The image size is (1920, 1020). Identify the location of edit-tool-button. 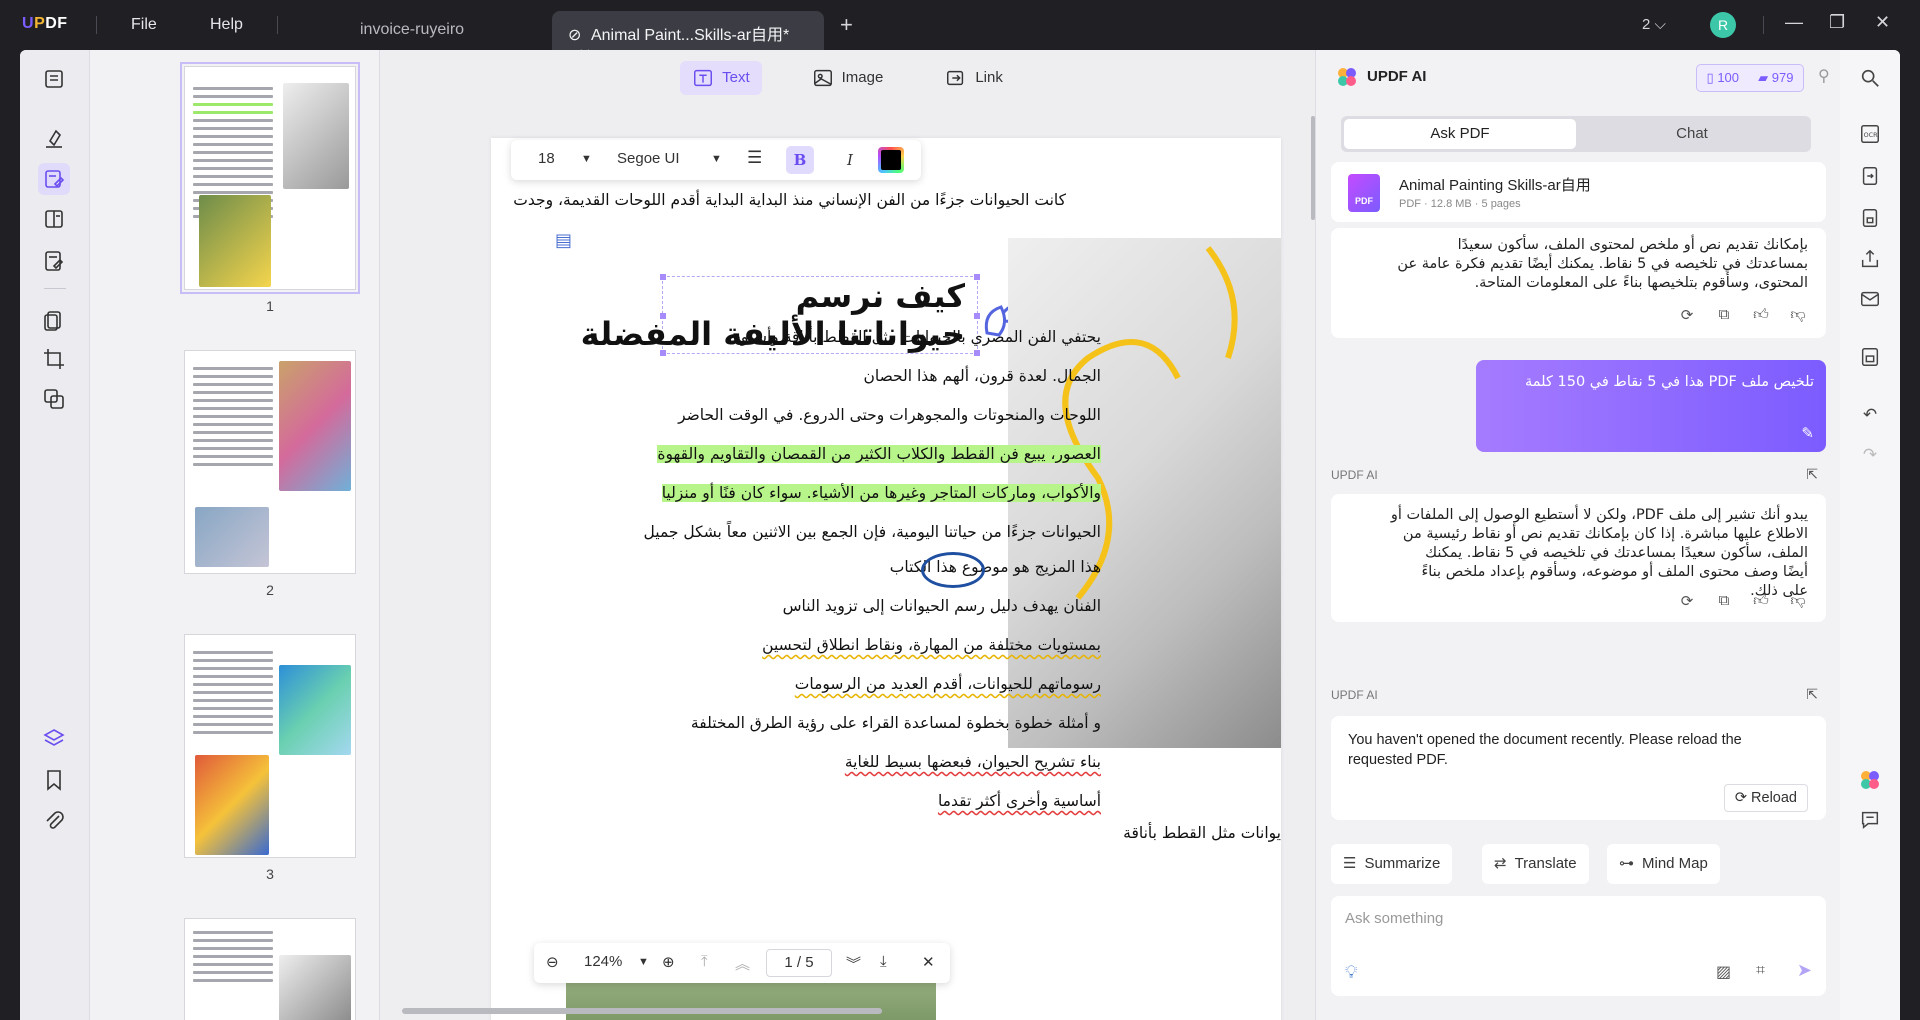
(54, 179).